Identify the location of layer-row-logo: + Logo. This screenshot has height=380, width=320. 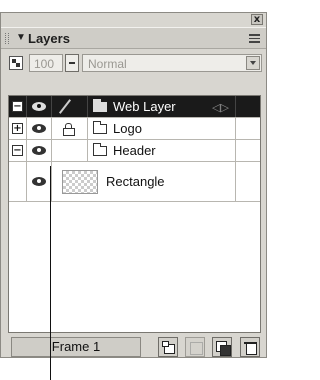
(134, 129).